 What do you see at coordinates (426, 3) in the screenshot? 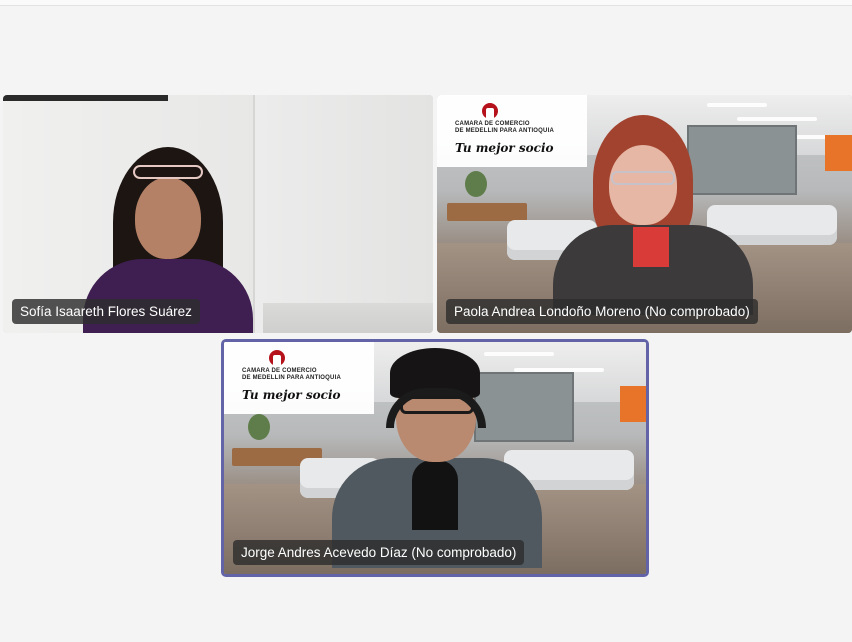
I see `top-toolbar-edge` at bounding box center [426, 3].